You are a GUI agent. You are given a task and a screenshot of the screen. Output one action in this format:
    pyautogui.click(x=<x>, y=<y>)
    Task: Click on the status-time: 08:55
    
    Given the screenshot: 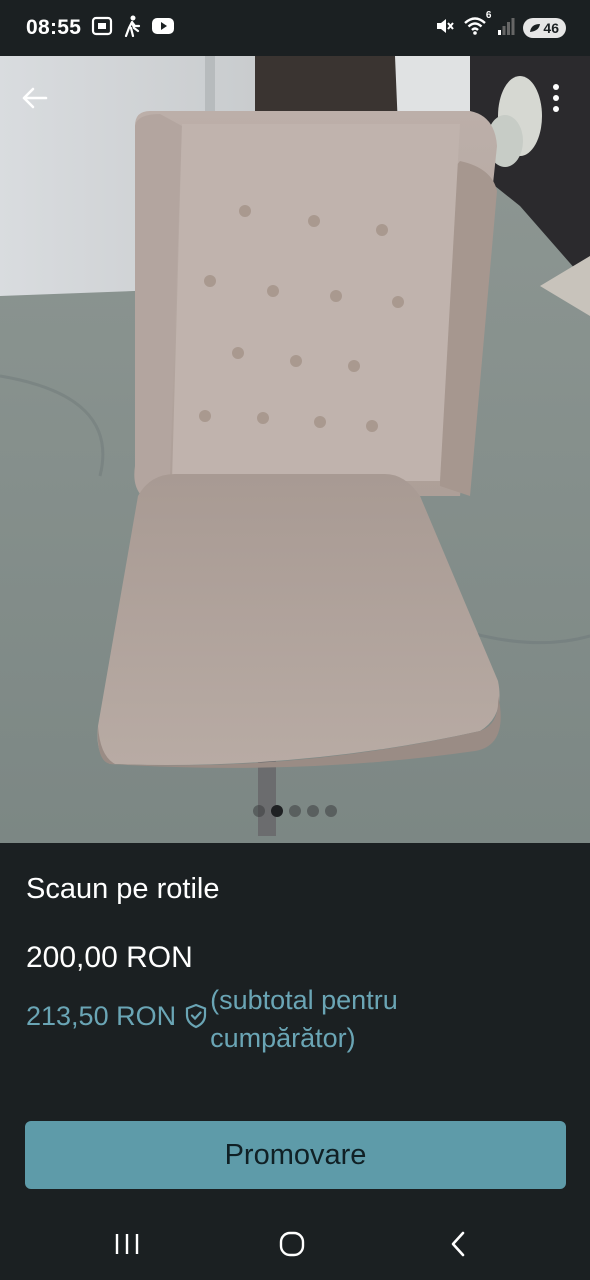 What is the action you would take?
    pyautogui.click(x=54, y=27)
    